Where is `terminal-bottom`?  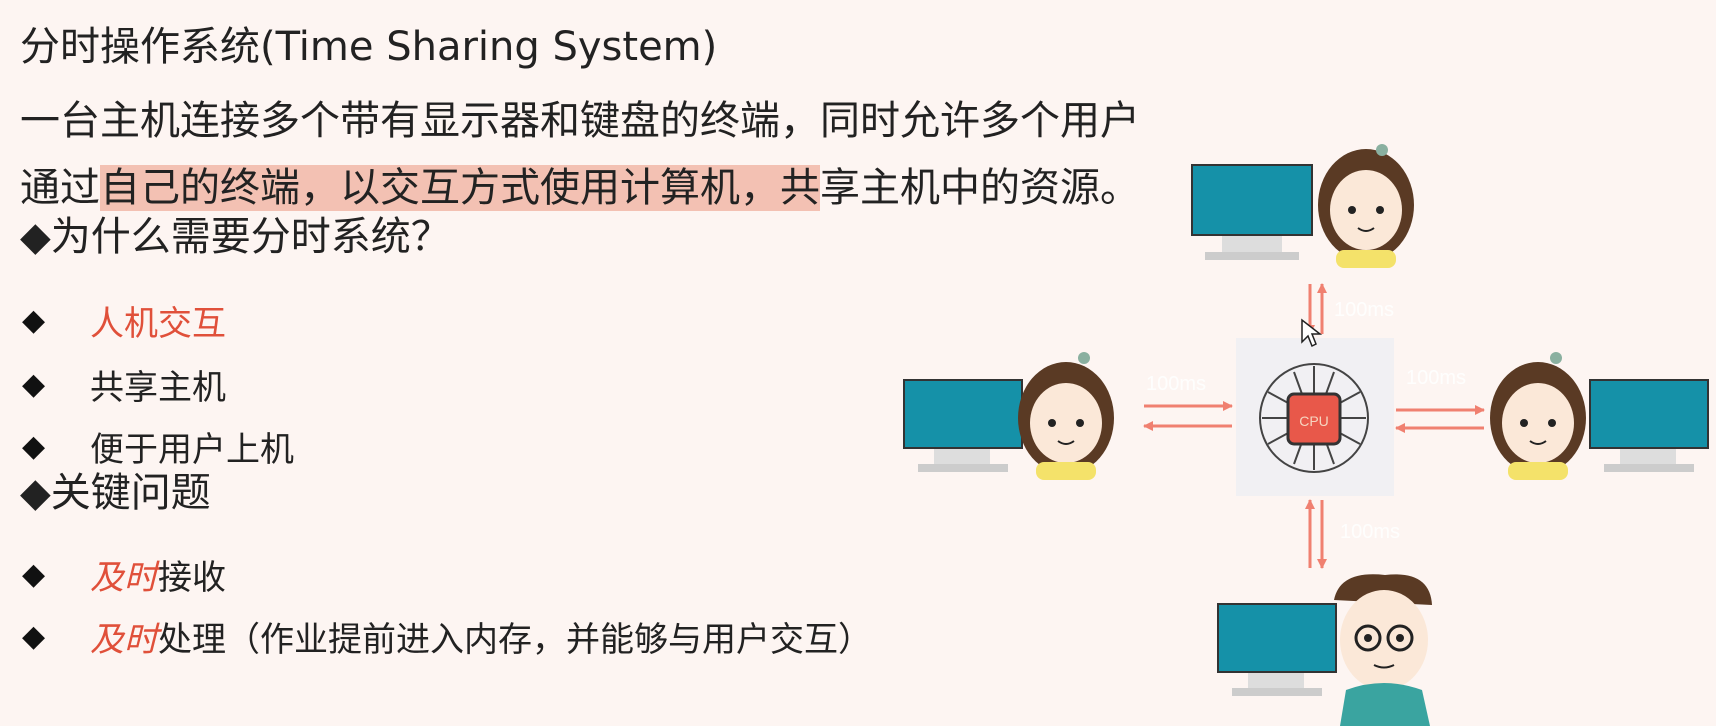
terminal-bottom is located at coordinates (1324, 650).